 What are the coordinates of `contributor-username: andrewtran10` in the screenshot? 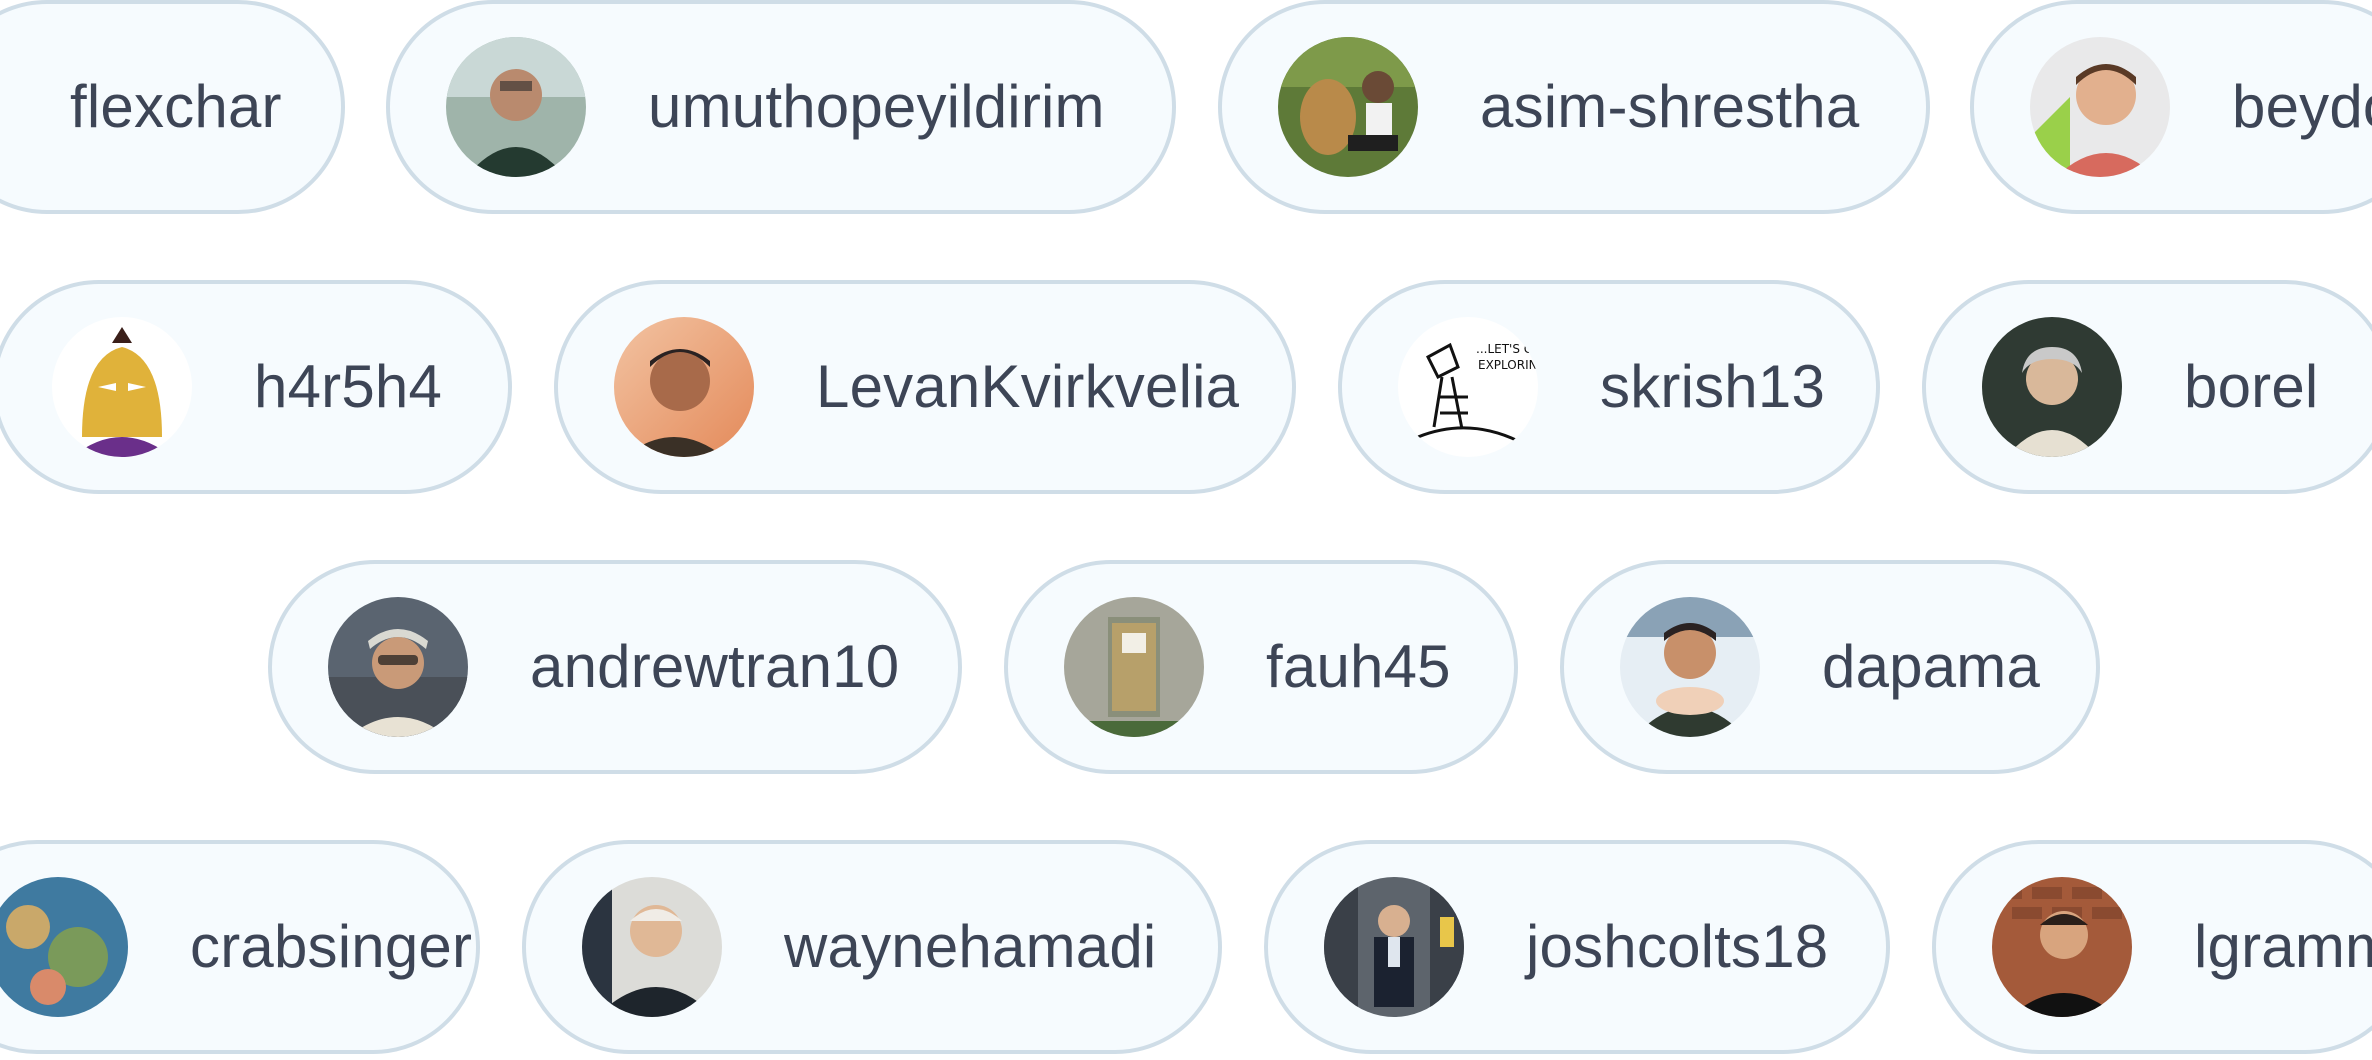 It's located at (715, 666).